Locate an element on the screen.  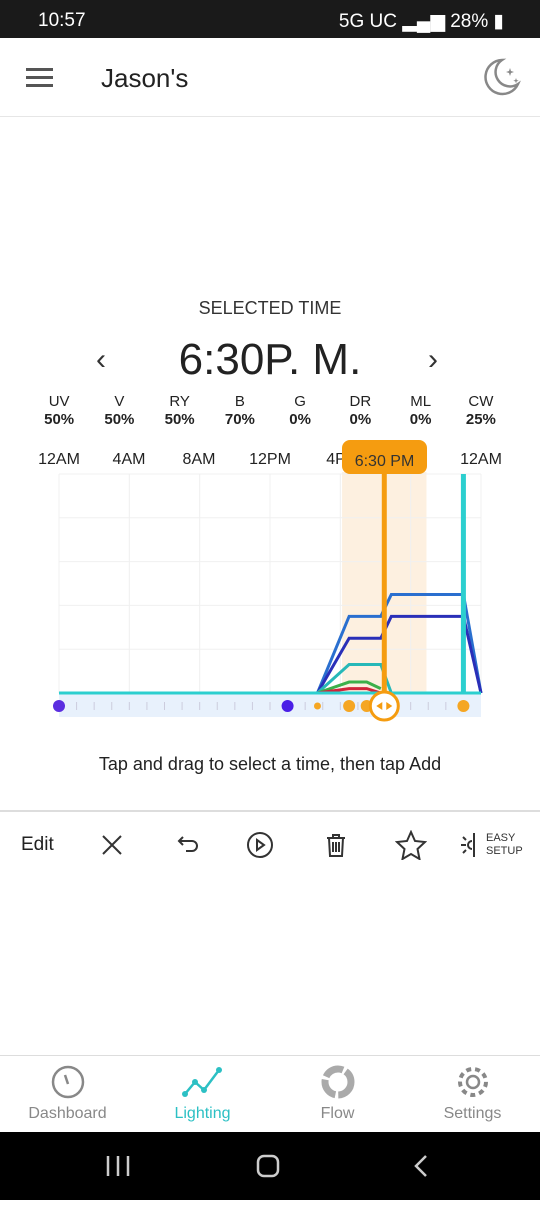
back-button is located at coordinates (420, 1166).